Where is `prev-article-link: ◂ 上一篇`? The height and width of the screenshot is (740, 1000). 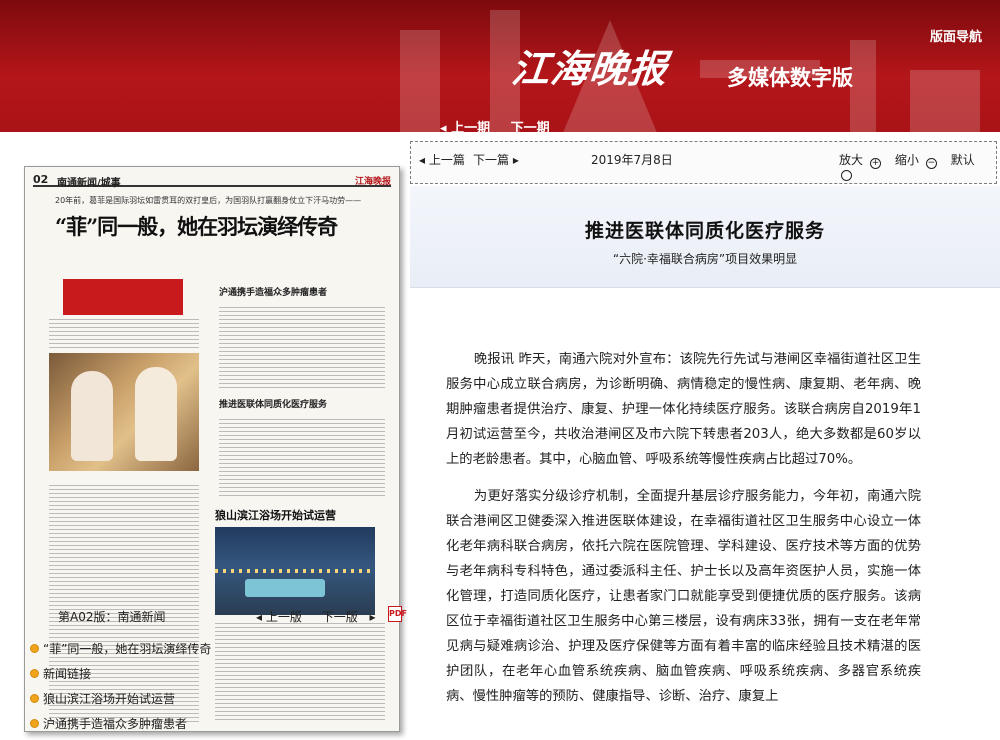
prev-article-link: ◂ 上一篇 is located at coordinates (442, 159).